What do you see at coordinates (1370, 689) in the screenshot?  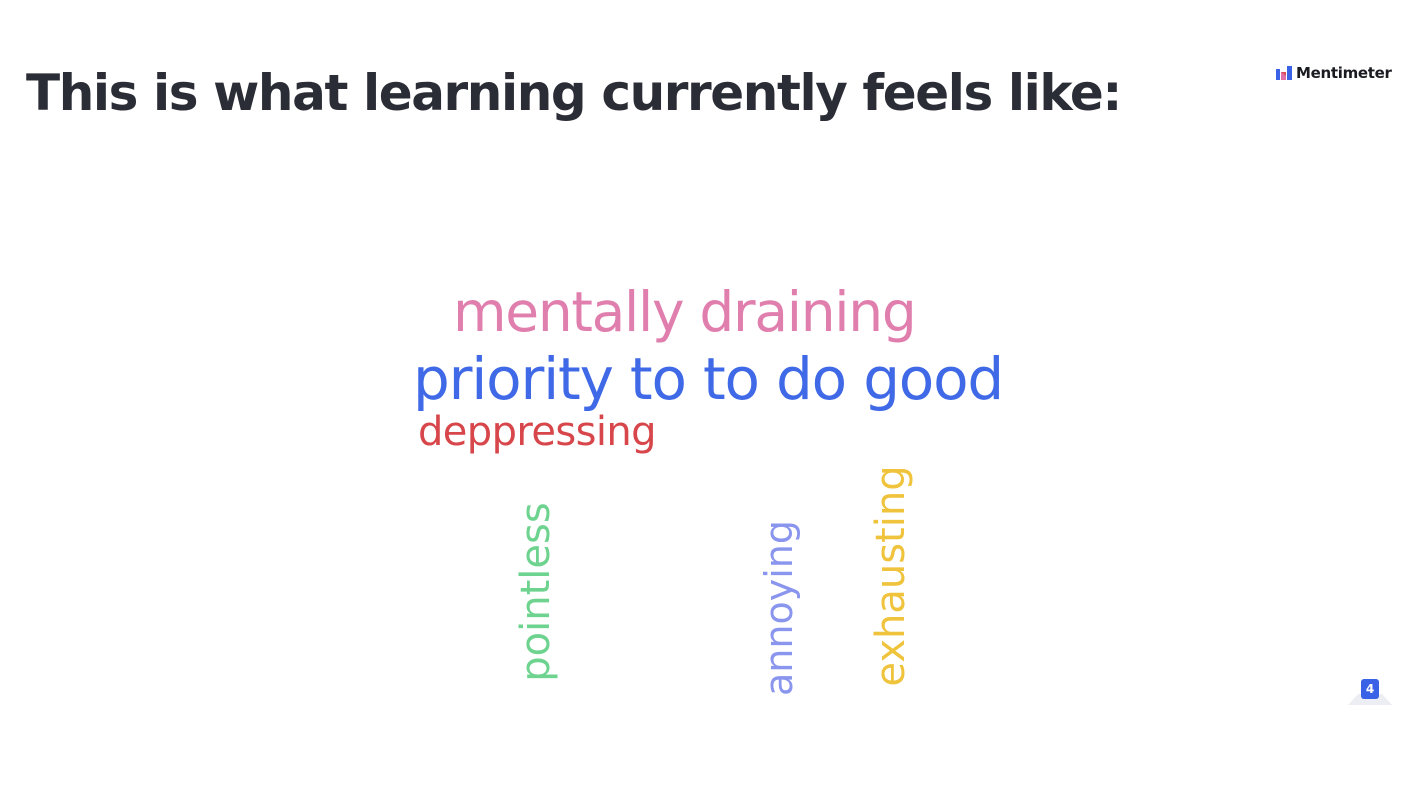 I see `response-count-badge: 4` at bounding box center [1370, 689].